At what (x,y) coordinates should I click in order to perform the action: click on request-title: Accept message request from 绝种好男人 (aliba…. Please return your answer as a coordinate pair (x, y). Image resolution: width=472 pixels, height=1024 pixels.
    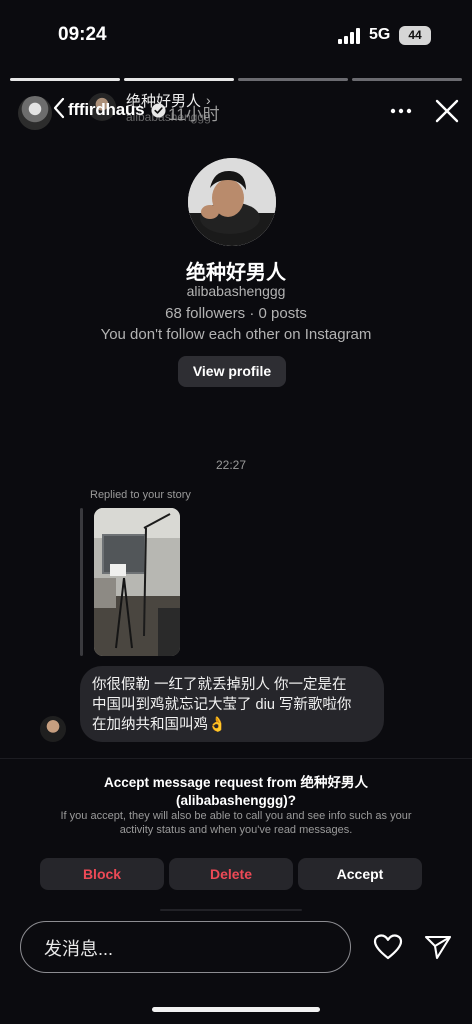
    Looking at the image, I should click on (236, 792).